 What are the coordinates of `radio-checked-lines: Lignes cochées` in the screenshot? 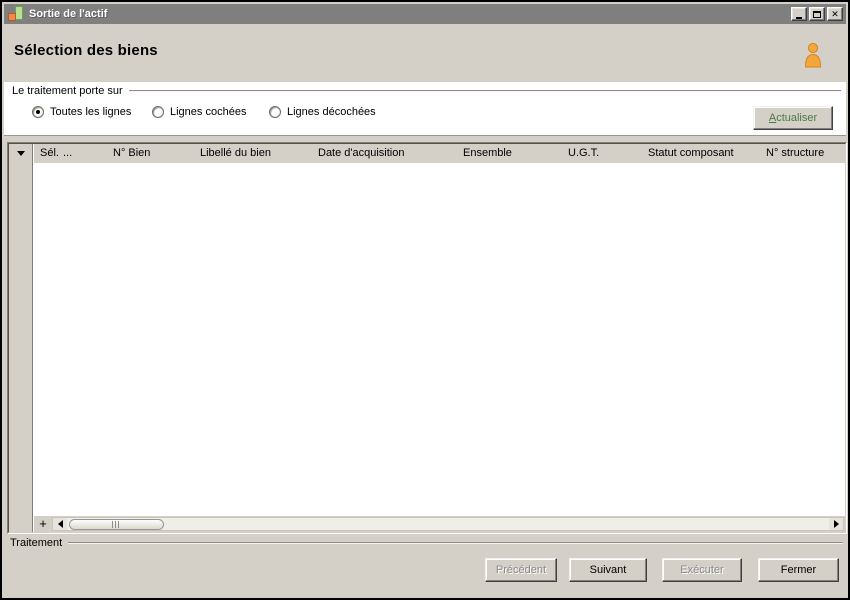 It's located at (199, 112).